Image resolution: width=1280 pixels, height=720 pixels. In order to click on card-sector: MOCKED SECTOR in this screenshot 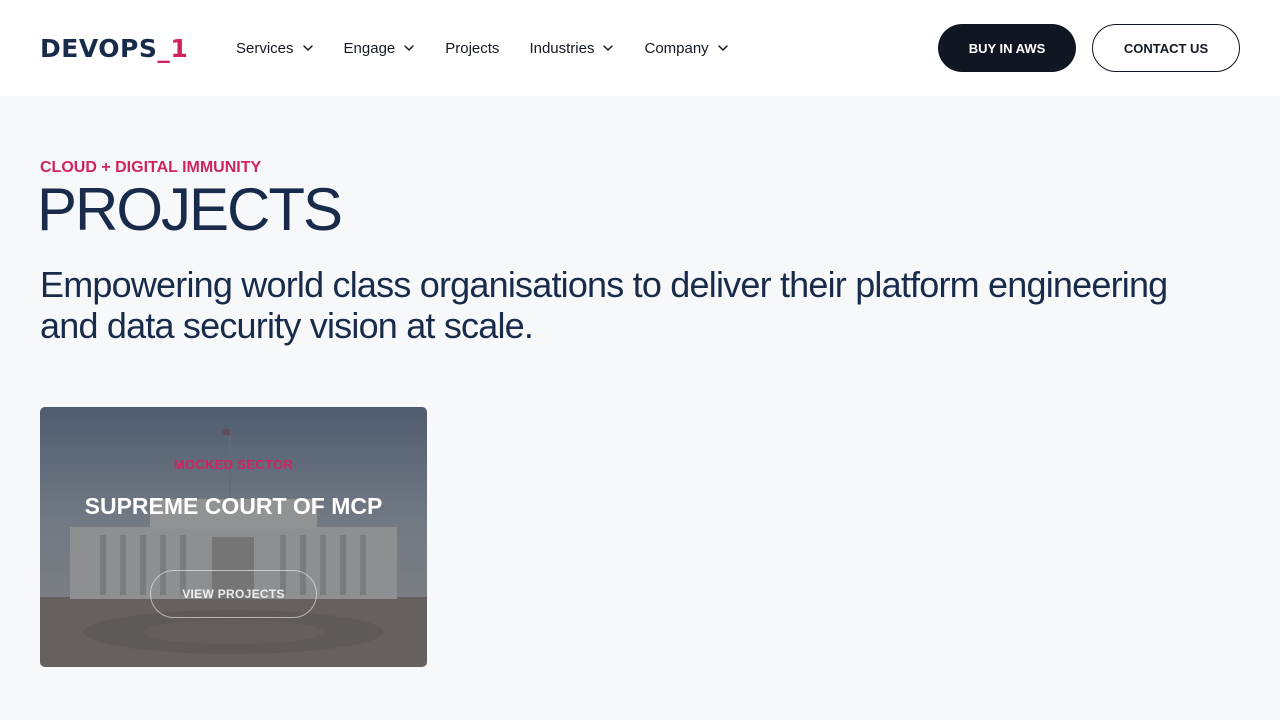, I will do `click(233, 464)`.